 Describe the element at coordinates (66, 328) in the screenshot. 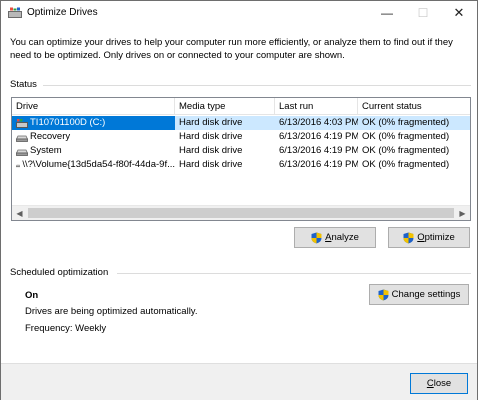

I see `schedule-frequency: Frequency: Weekly` at that location.